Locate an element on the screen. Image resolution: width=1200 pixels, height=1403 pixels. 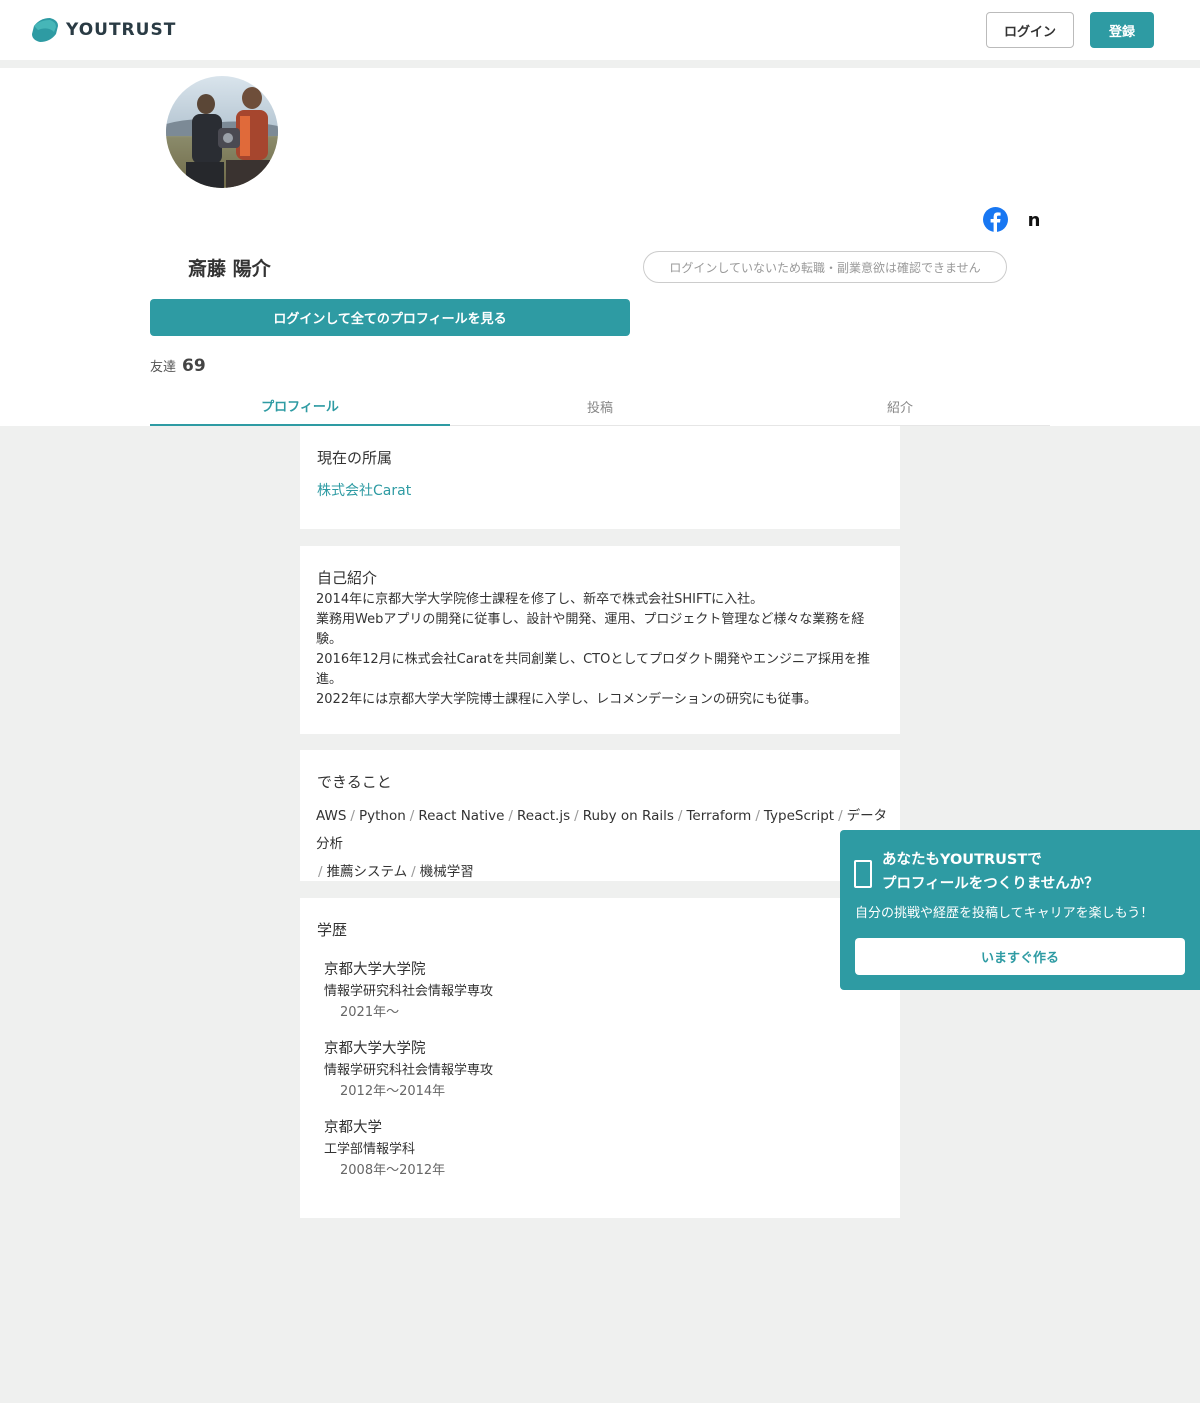
smartphone-icon is located at coordinates (863, 874).